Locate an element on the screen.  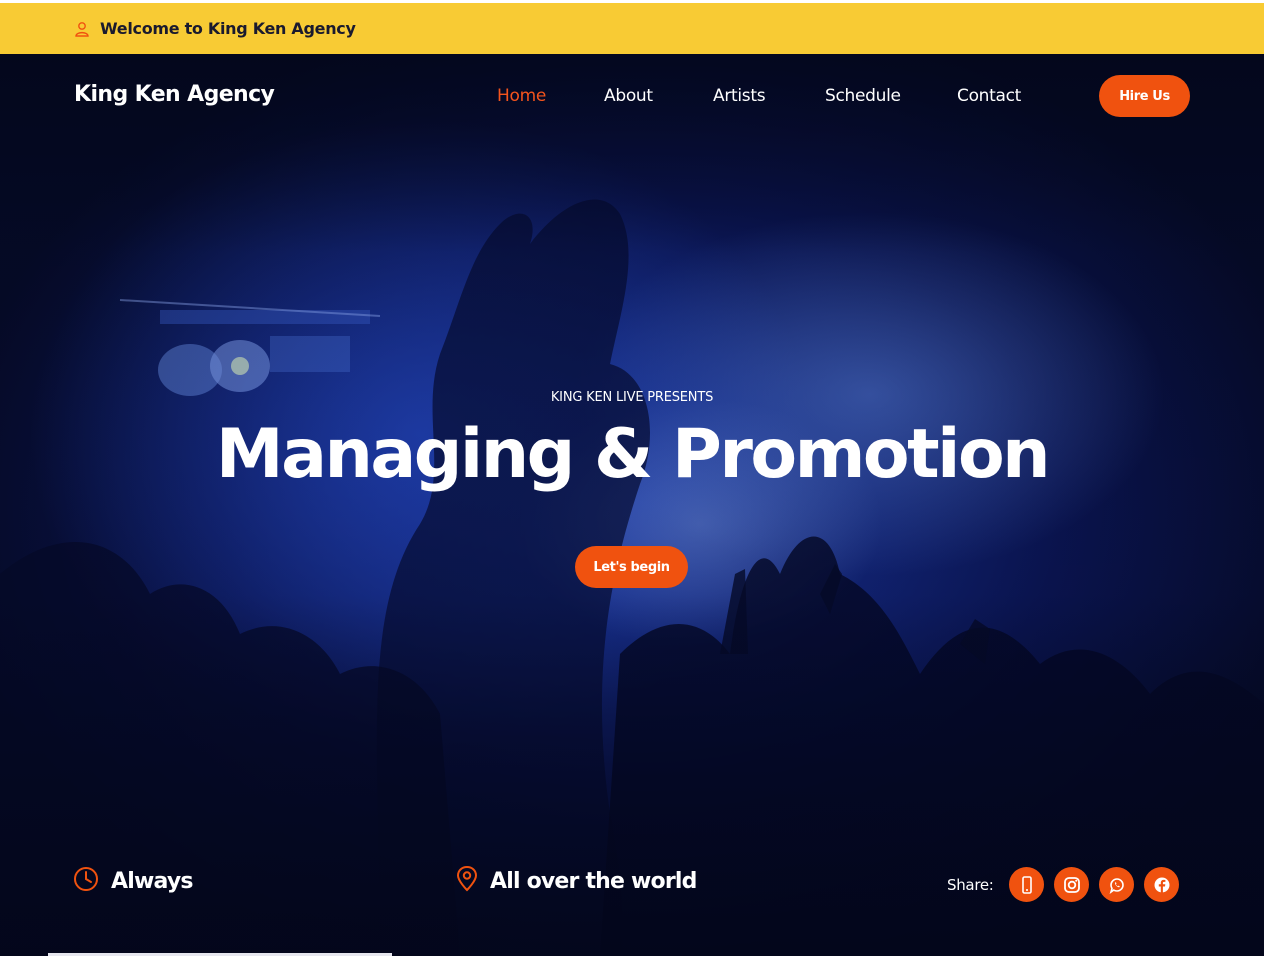
instagram-icon is located at coordinates (1071, 884).